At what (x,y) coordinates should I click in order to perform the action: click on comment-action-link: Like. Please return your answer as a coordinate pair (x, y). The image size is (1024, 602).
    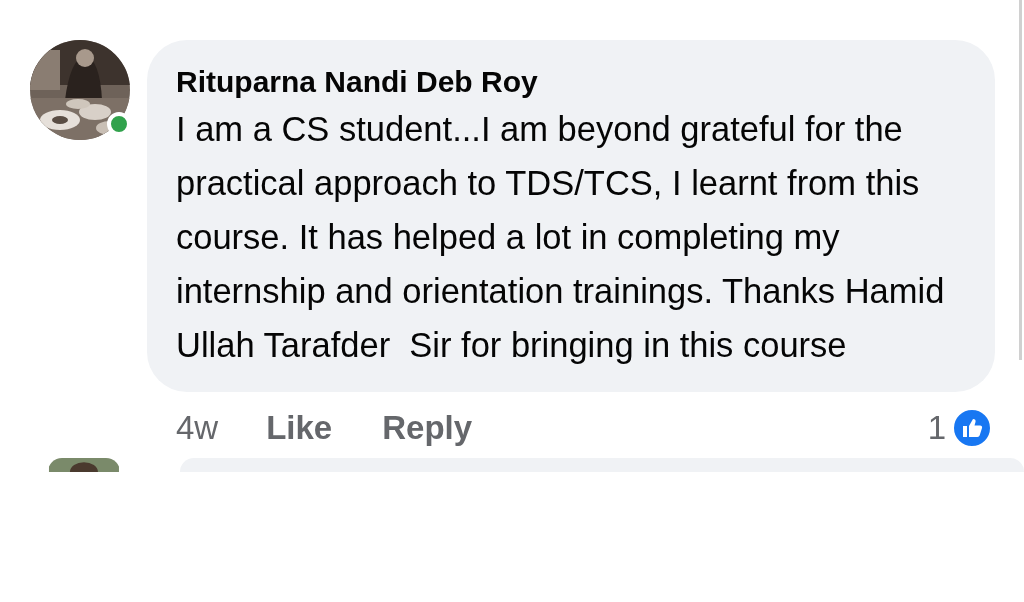
    Looking at the image, I should click on (299, 428).